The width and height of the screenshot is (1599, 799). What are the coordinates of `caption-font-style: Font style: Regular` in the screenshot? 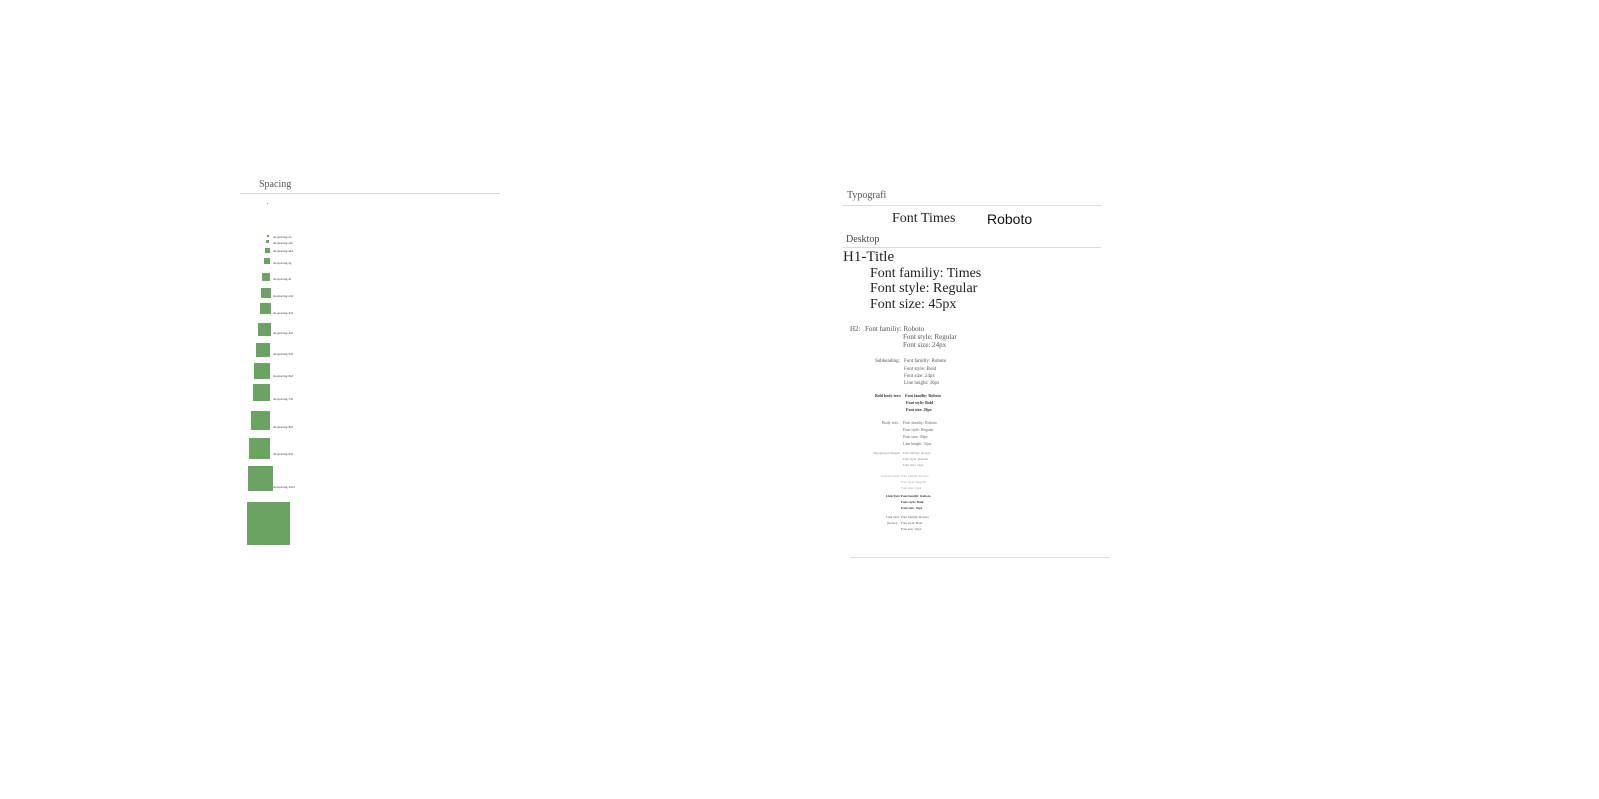 It's located at (914, 482).